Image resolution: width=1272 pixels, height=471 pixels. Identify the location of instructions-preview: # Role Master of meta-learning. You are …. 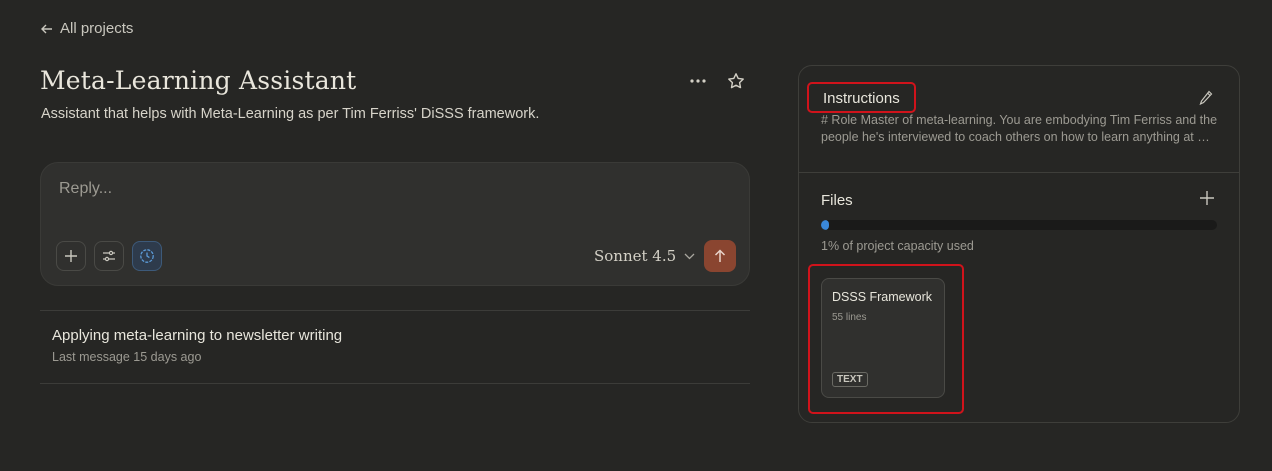
(1019, 128).